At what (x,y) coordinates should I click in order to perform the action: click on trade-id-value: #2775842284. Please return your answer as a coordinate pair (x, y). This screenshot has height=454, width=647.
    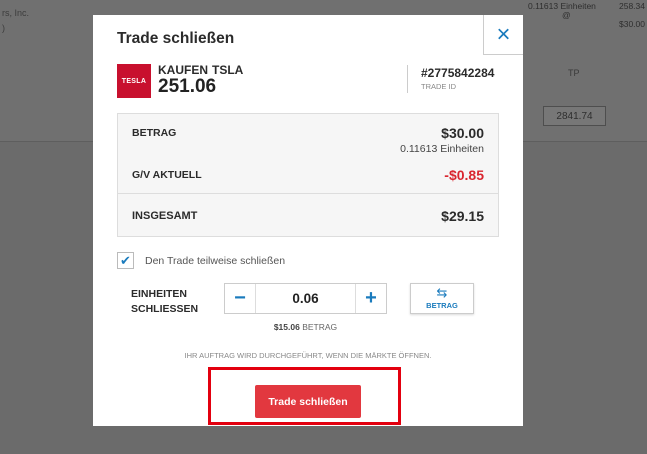
    Looking at the image, I should click on (458, 73).